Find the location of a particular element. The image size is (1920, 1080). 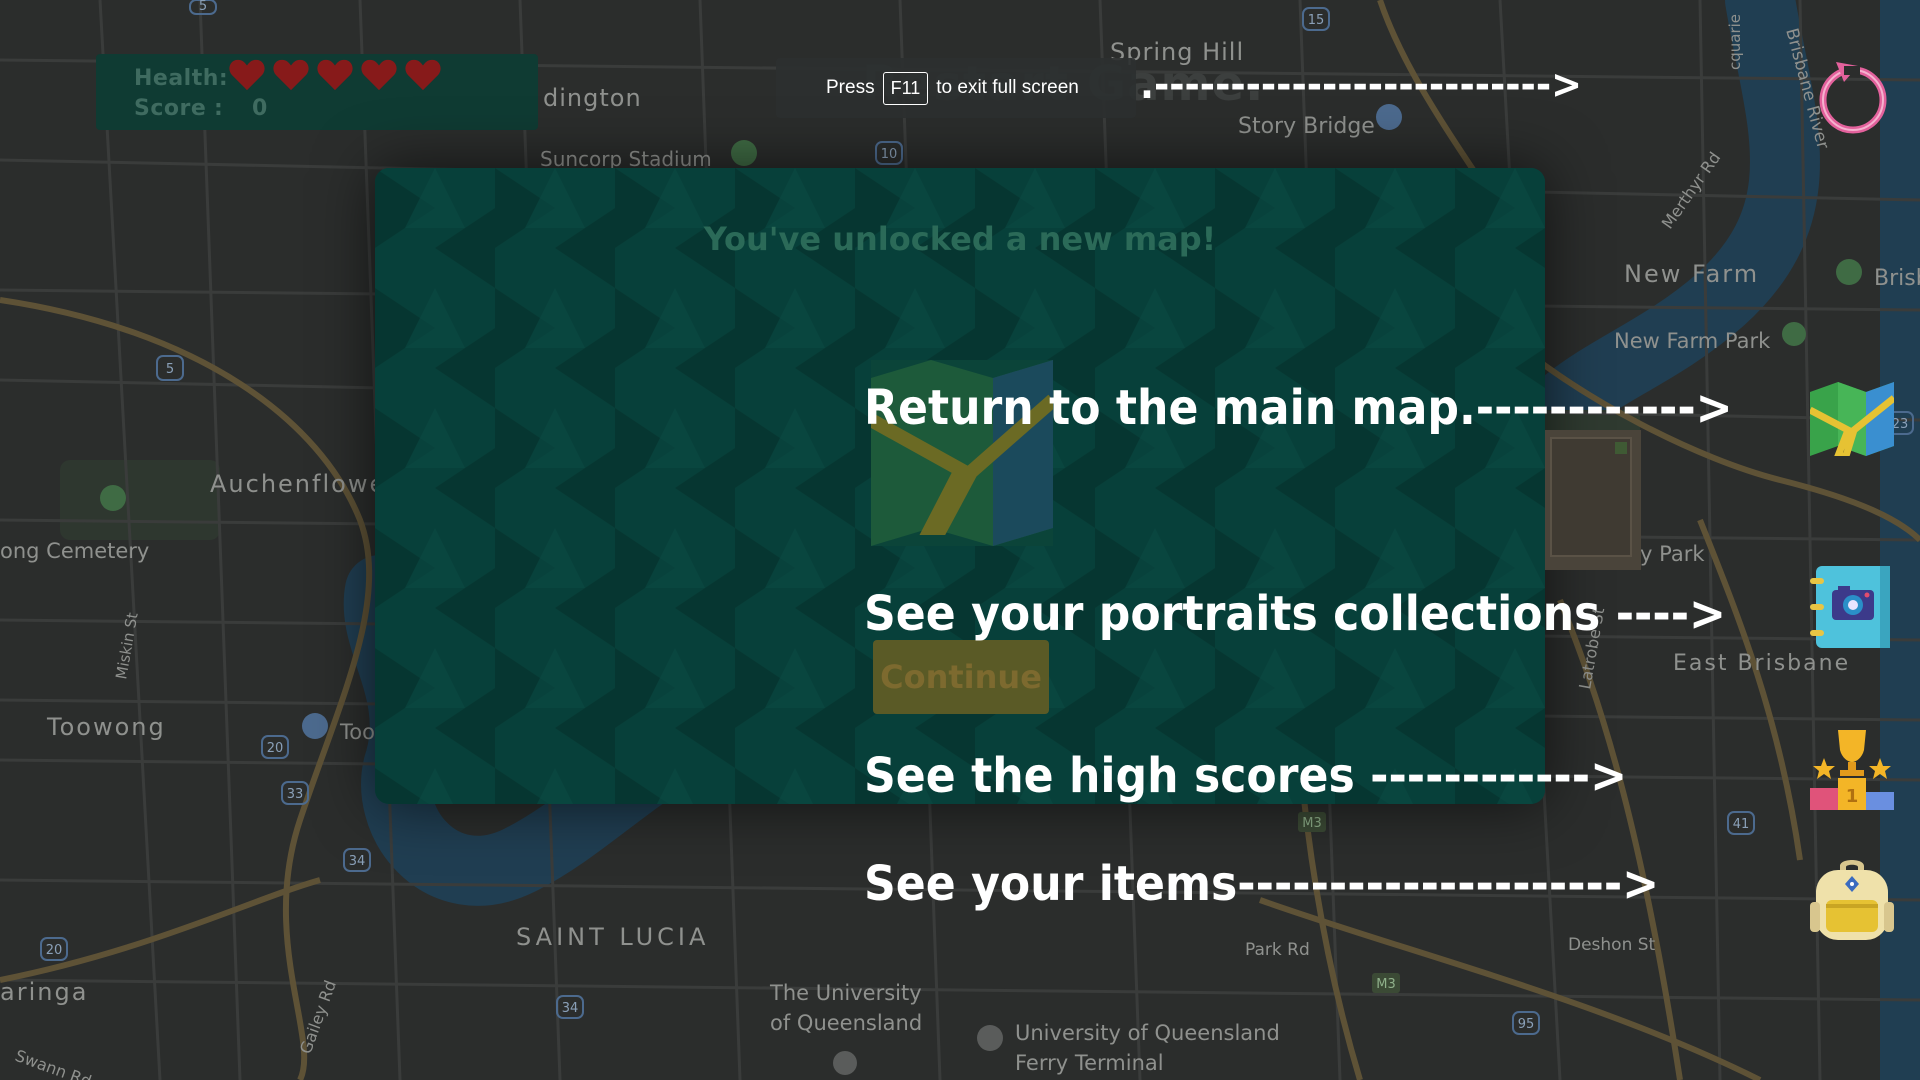

route-shield-10: 10 is located at coordinates (889, 154).